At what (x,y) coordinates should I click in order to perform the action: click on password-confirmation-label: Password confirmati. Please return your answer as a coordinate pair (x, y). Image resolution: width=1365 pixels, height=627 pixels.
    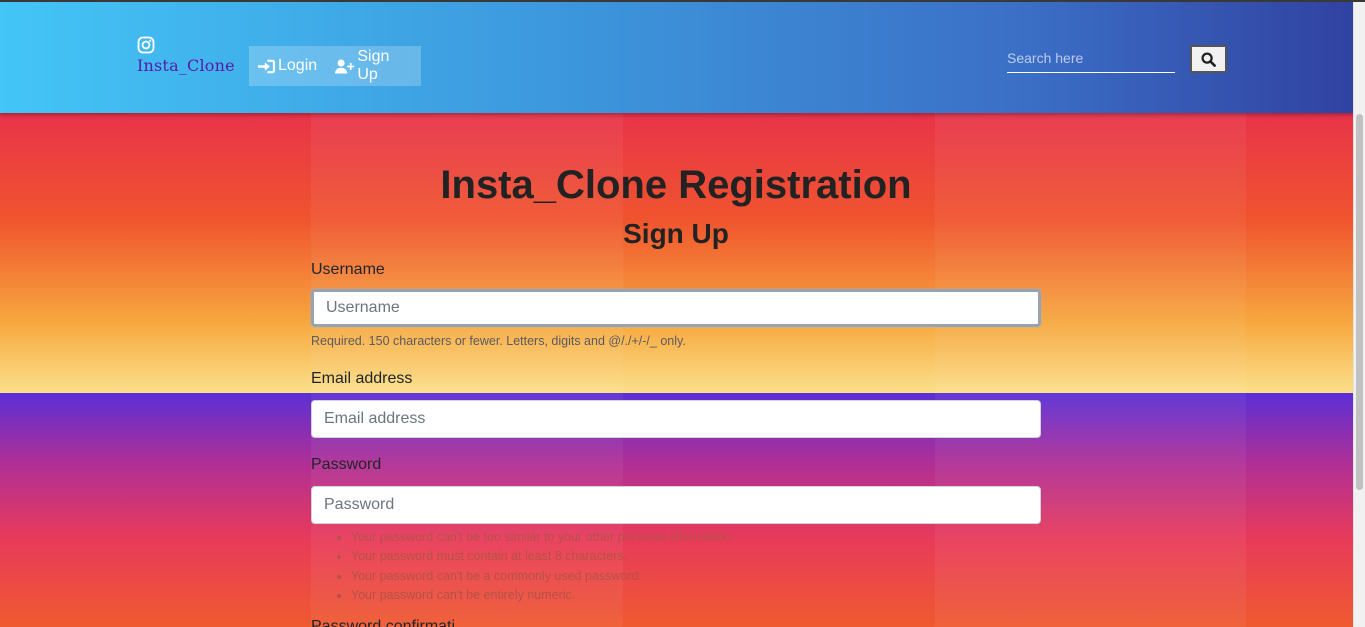
    Looking at the image, I should click on (383, 622).